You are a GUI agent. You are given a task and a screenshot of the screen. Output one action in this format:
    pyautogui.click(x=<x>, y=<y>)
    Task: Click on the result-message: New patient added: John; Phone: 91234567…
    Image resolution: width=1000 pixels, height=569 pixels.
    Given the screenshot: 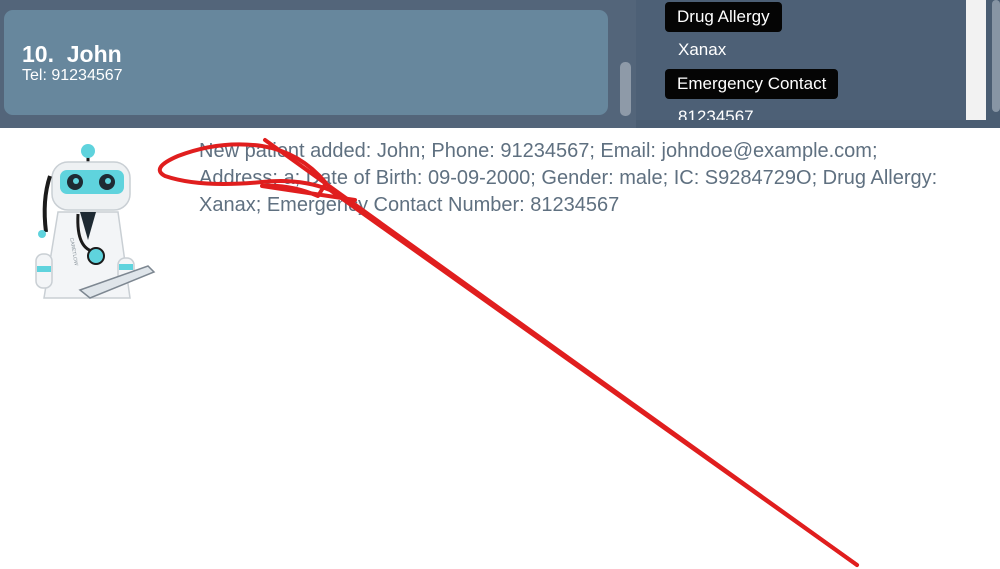 What is the action you would take?
    pyautogui.click(x=568, y=178)
    